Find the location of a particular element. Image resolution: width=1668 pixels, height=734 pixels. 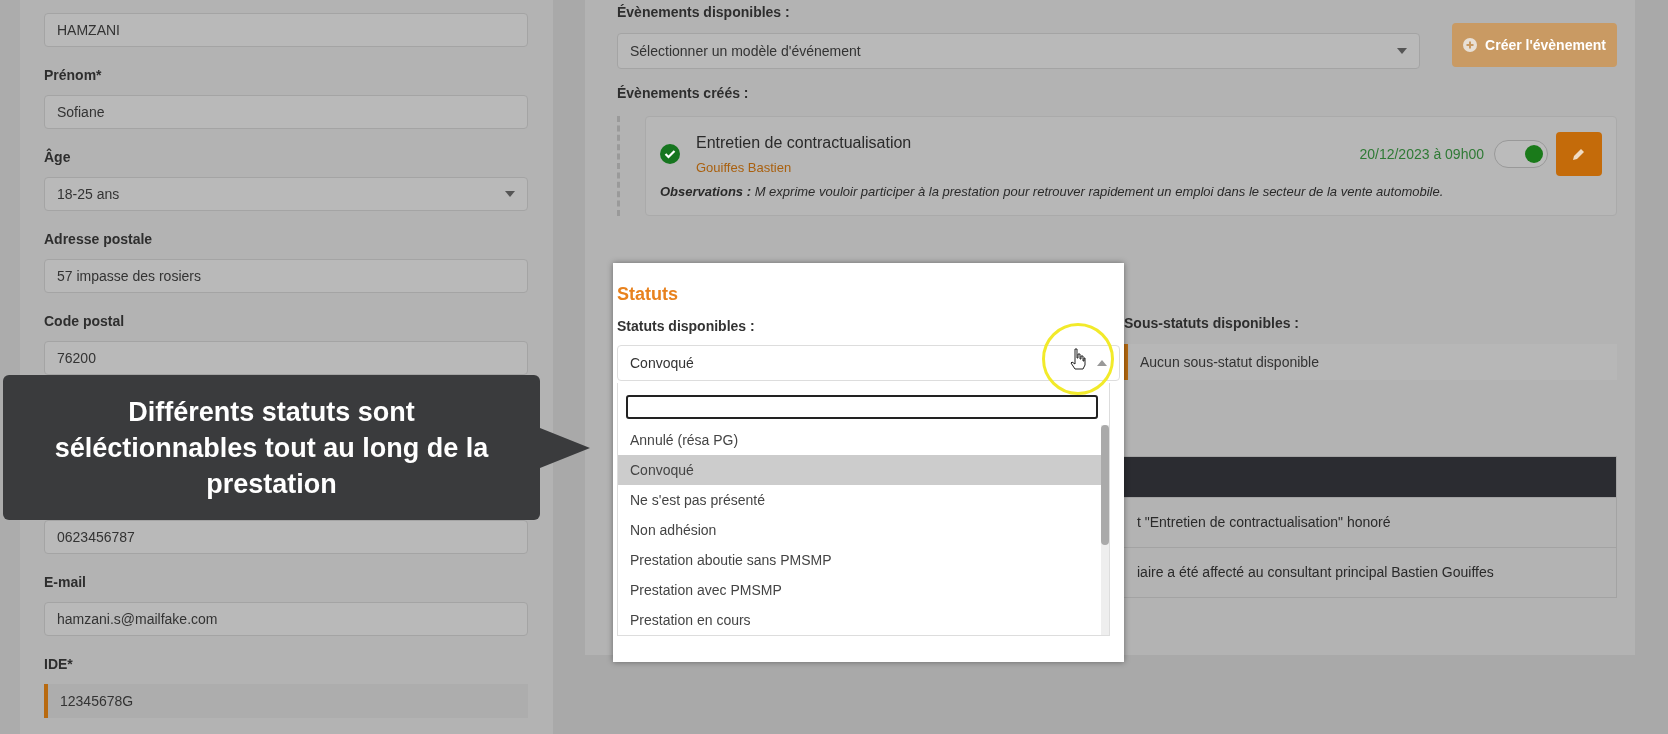

consultant-name: Gouiffes Bastien is located at coordinates (744, 168).